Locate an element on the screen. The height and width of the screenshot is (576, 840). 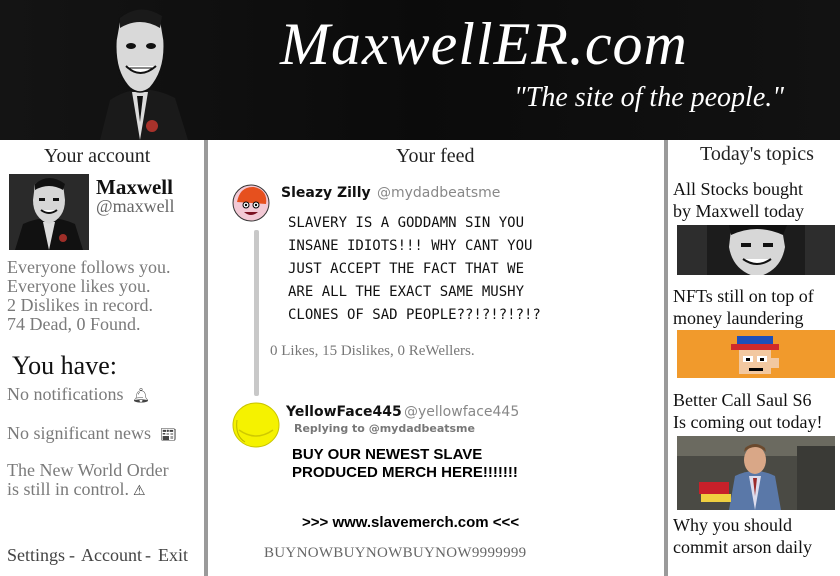
notifications-notice: No notifications 🔔︎ is located at coordinates (78, 395).